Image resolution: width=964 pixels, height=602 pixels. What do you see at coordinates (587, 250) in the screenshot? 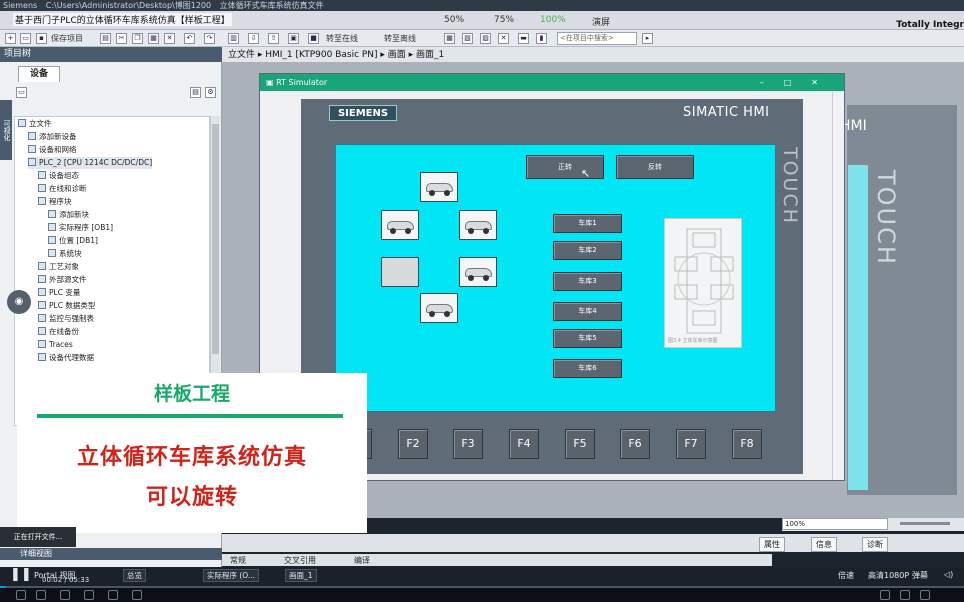
I see `garage-2-button: 车库2` at bounding box center [587, 250].